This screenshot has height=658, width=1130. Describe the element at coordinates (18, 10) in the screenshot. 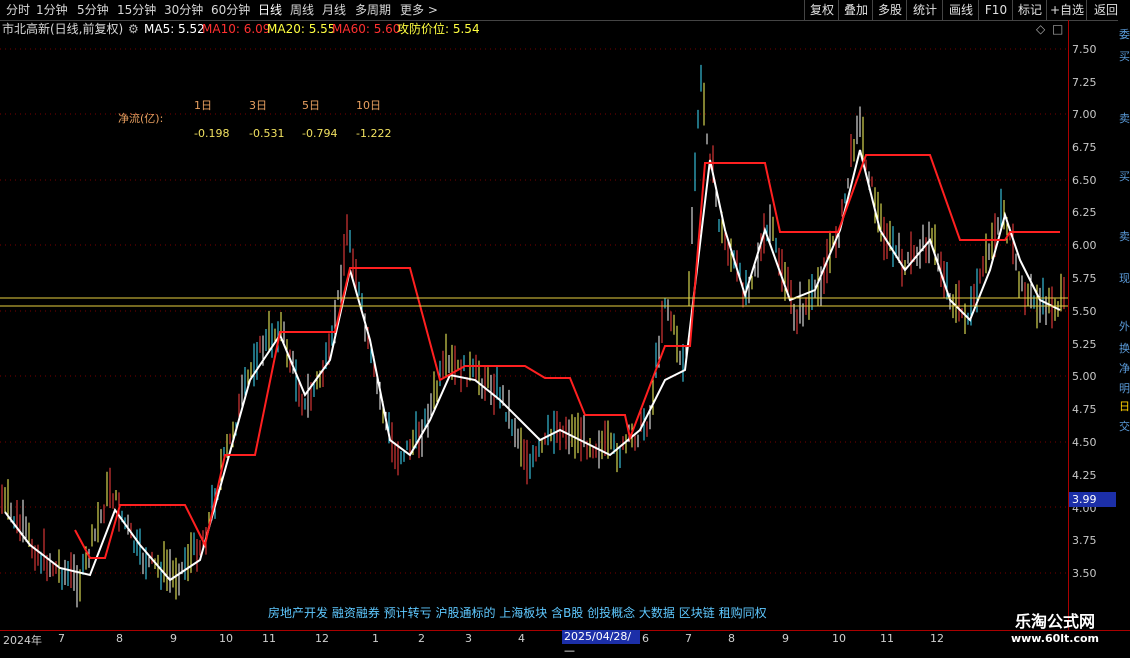

I see `tab-intraday: 分时` at that location.